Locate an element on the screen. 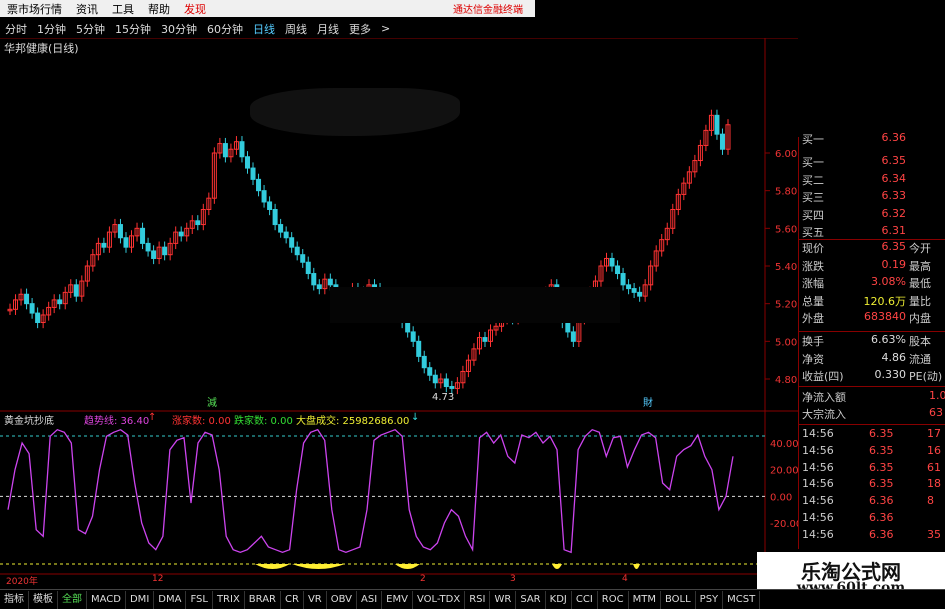 The width and height of the screenshot is (945, 609). event-marker: 減 is located at coordinates (212, 402).